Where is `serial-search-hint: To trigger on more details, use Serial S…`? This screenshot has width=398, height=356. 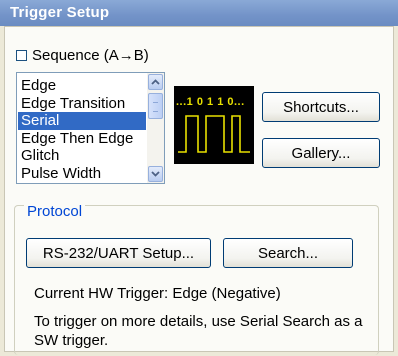 serial-search-hint: To trigger on more details, use Serial S… is located at coordinates (198, 331).